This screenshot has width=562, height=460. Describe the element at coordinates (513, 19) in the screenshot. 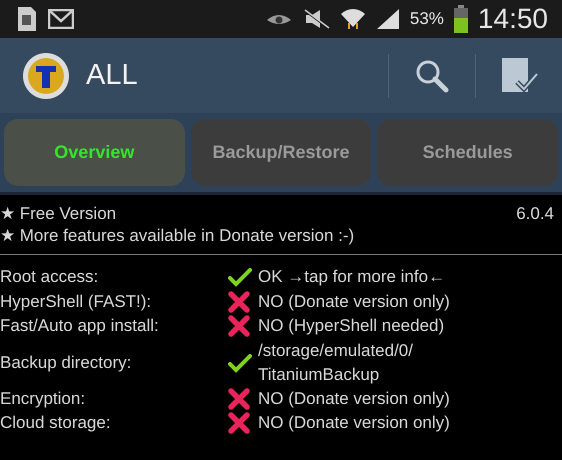

I see `clock-time: 14:50` at that location.